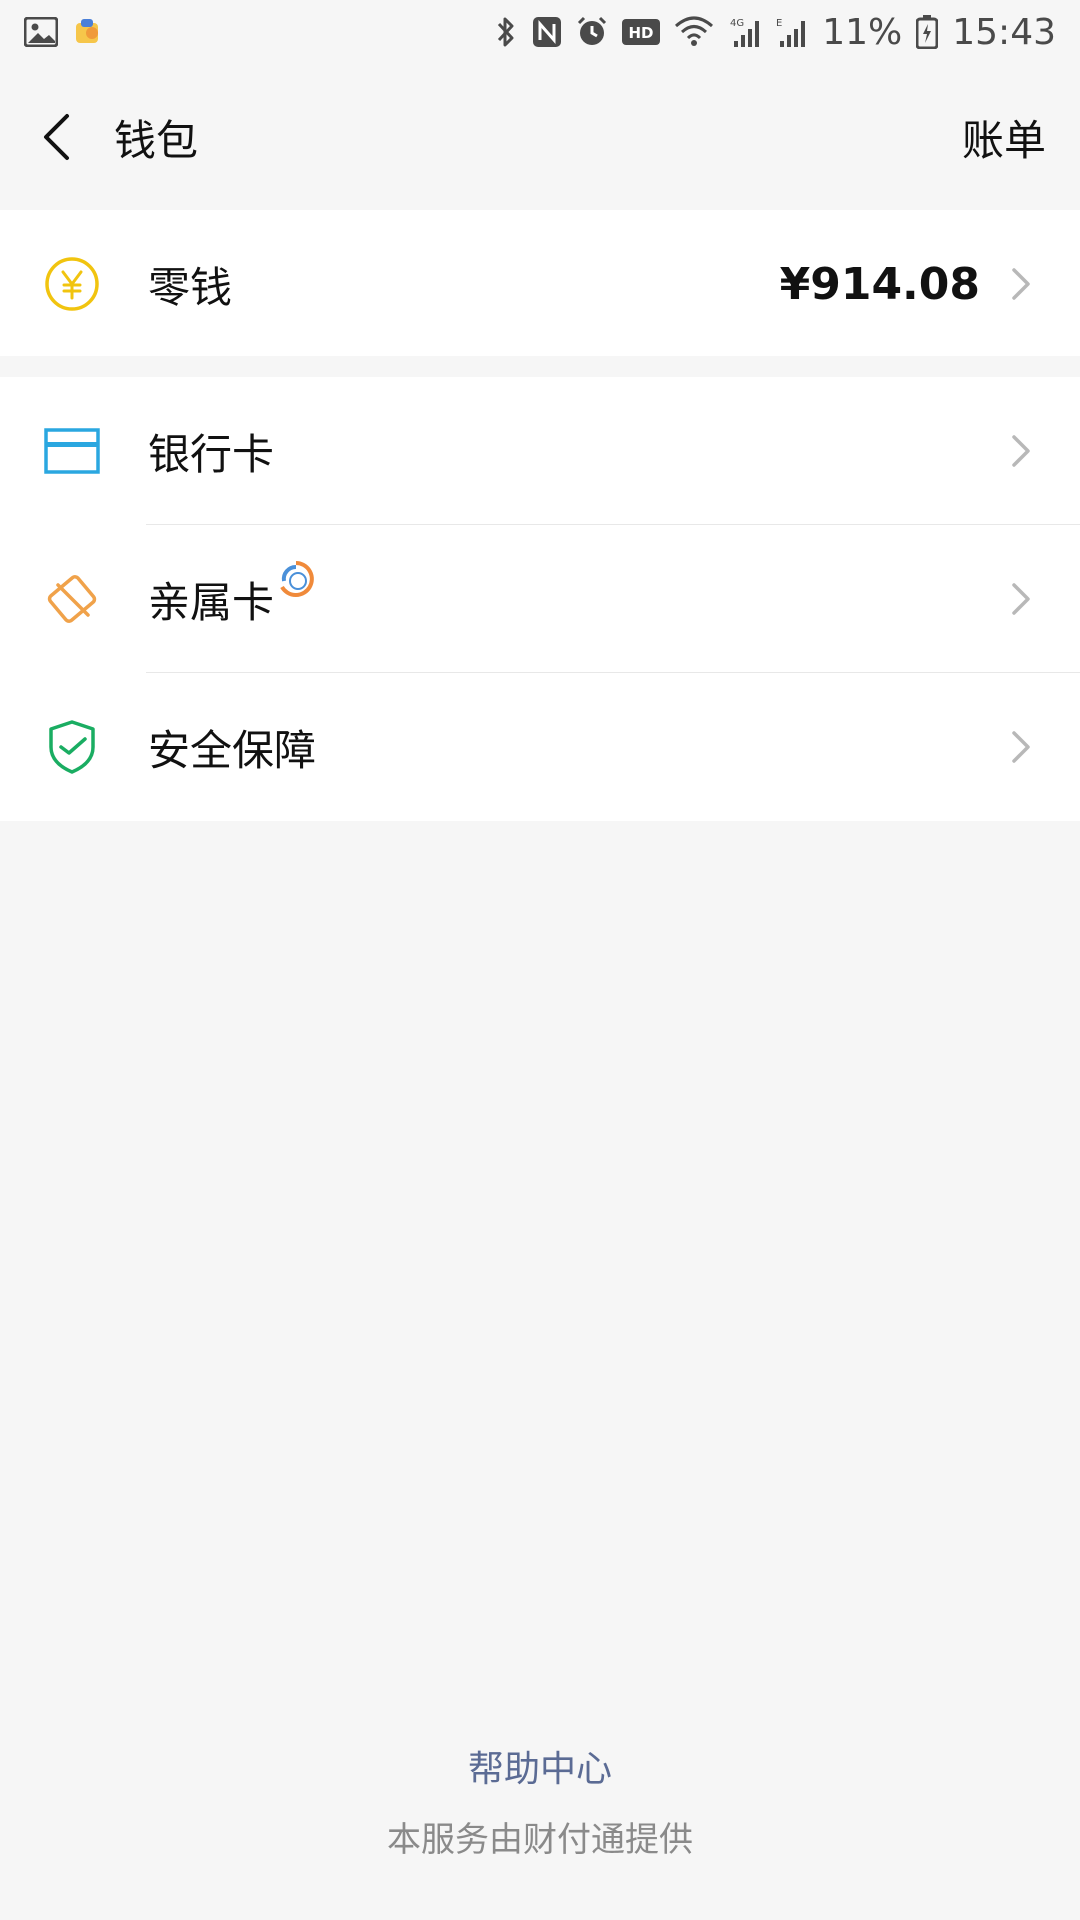  What do you see at coordinates (540, 451) in the screenshot?
I see `bank-card-row: 银行卡` at bounding box center [540, 451].